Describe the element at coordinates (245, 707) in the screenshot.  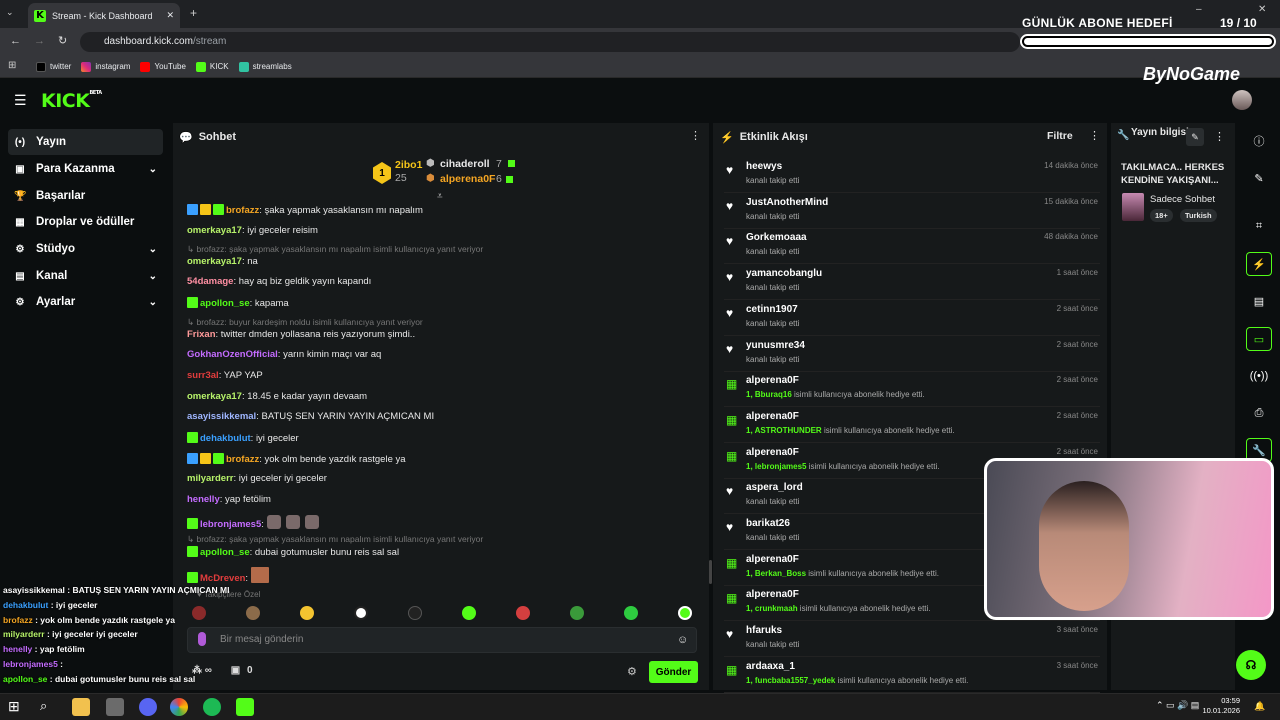
I see `kick-app-icon` at that location.